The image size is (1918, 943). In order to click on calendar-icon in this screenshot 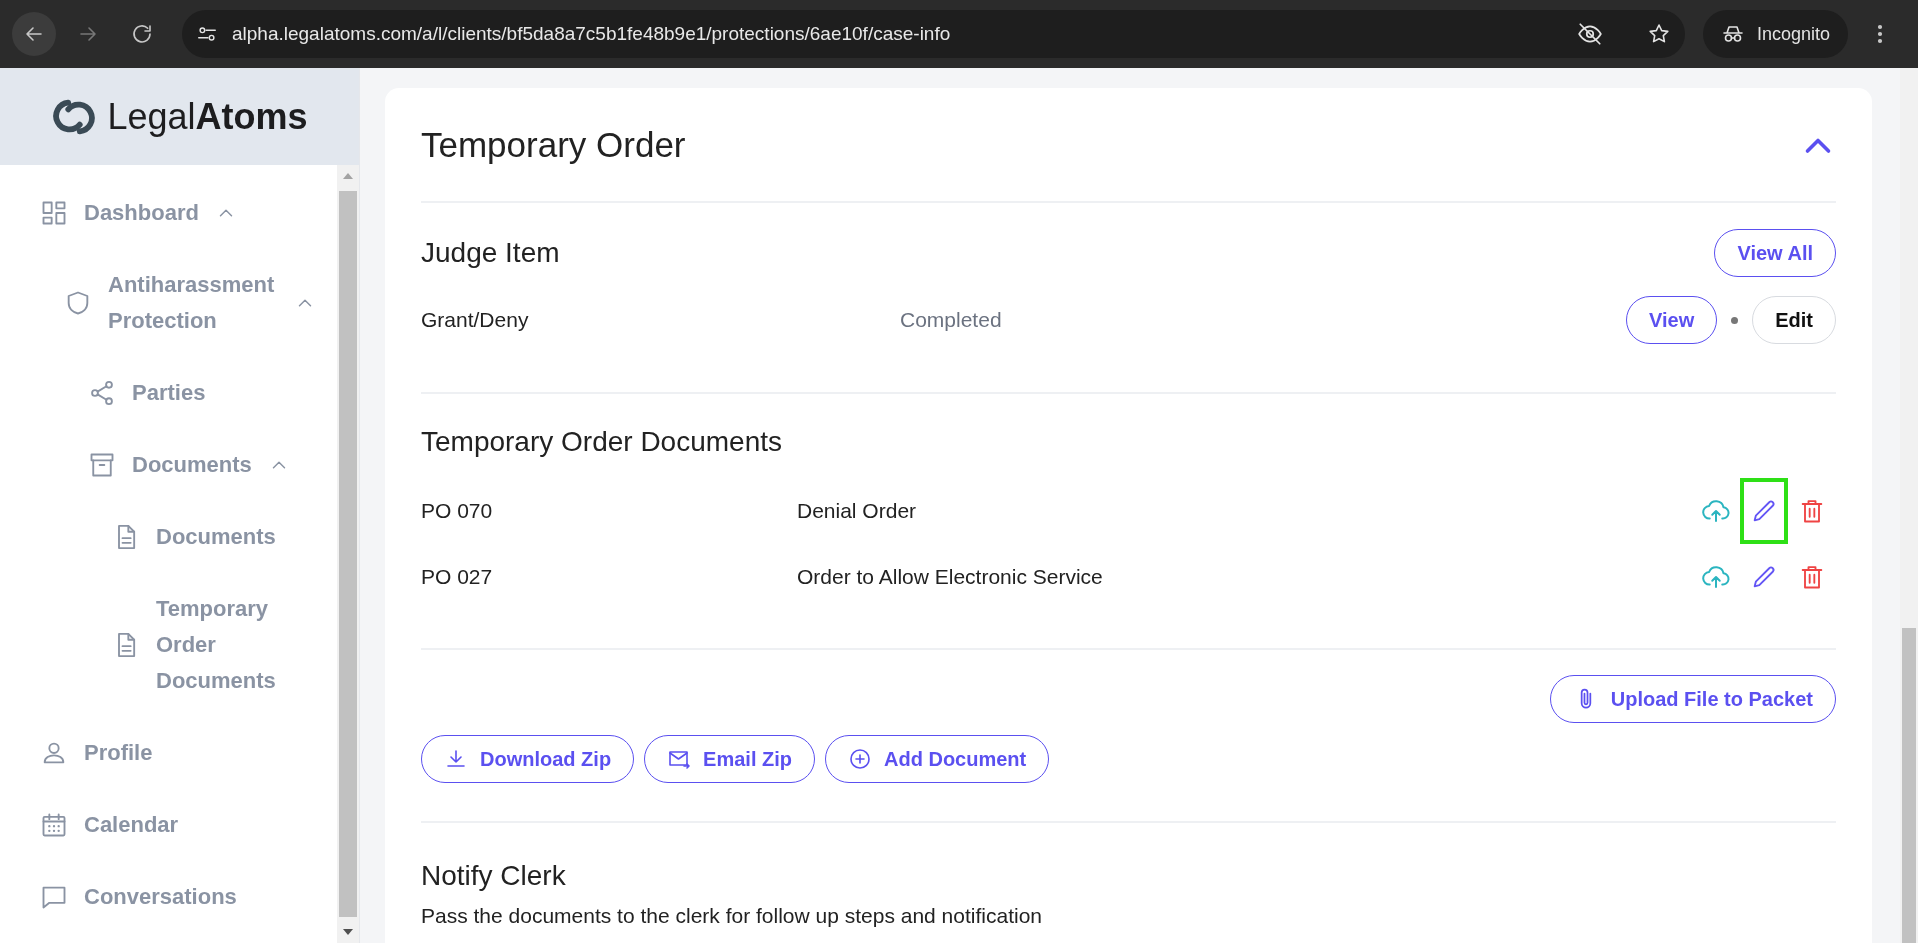, I will do `click(54, 825)`.